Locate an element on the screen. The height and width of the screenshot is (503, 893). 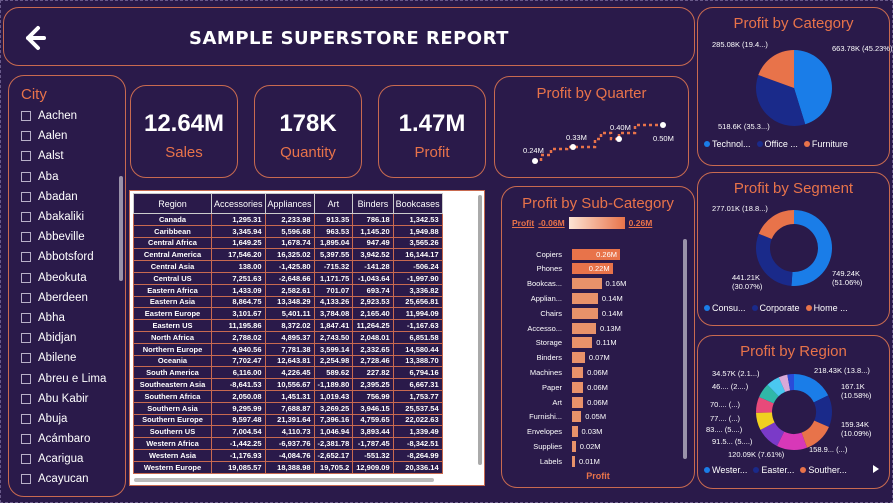
subcat-bar: 0.22M is located at coordinates (592, 269).